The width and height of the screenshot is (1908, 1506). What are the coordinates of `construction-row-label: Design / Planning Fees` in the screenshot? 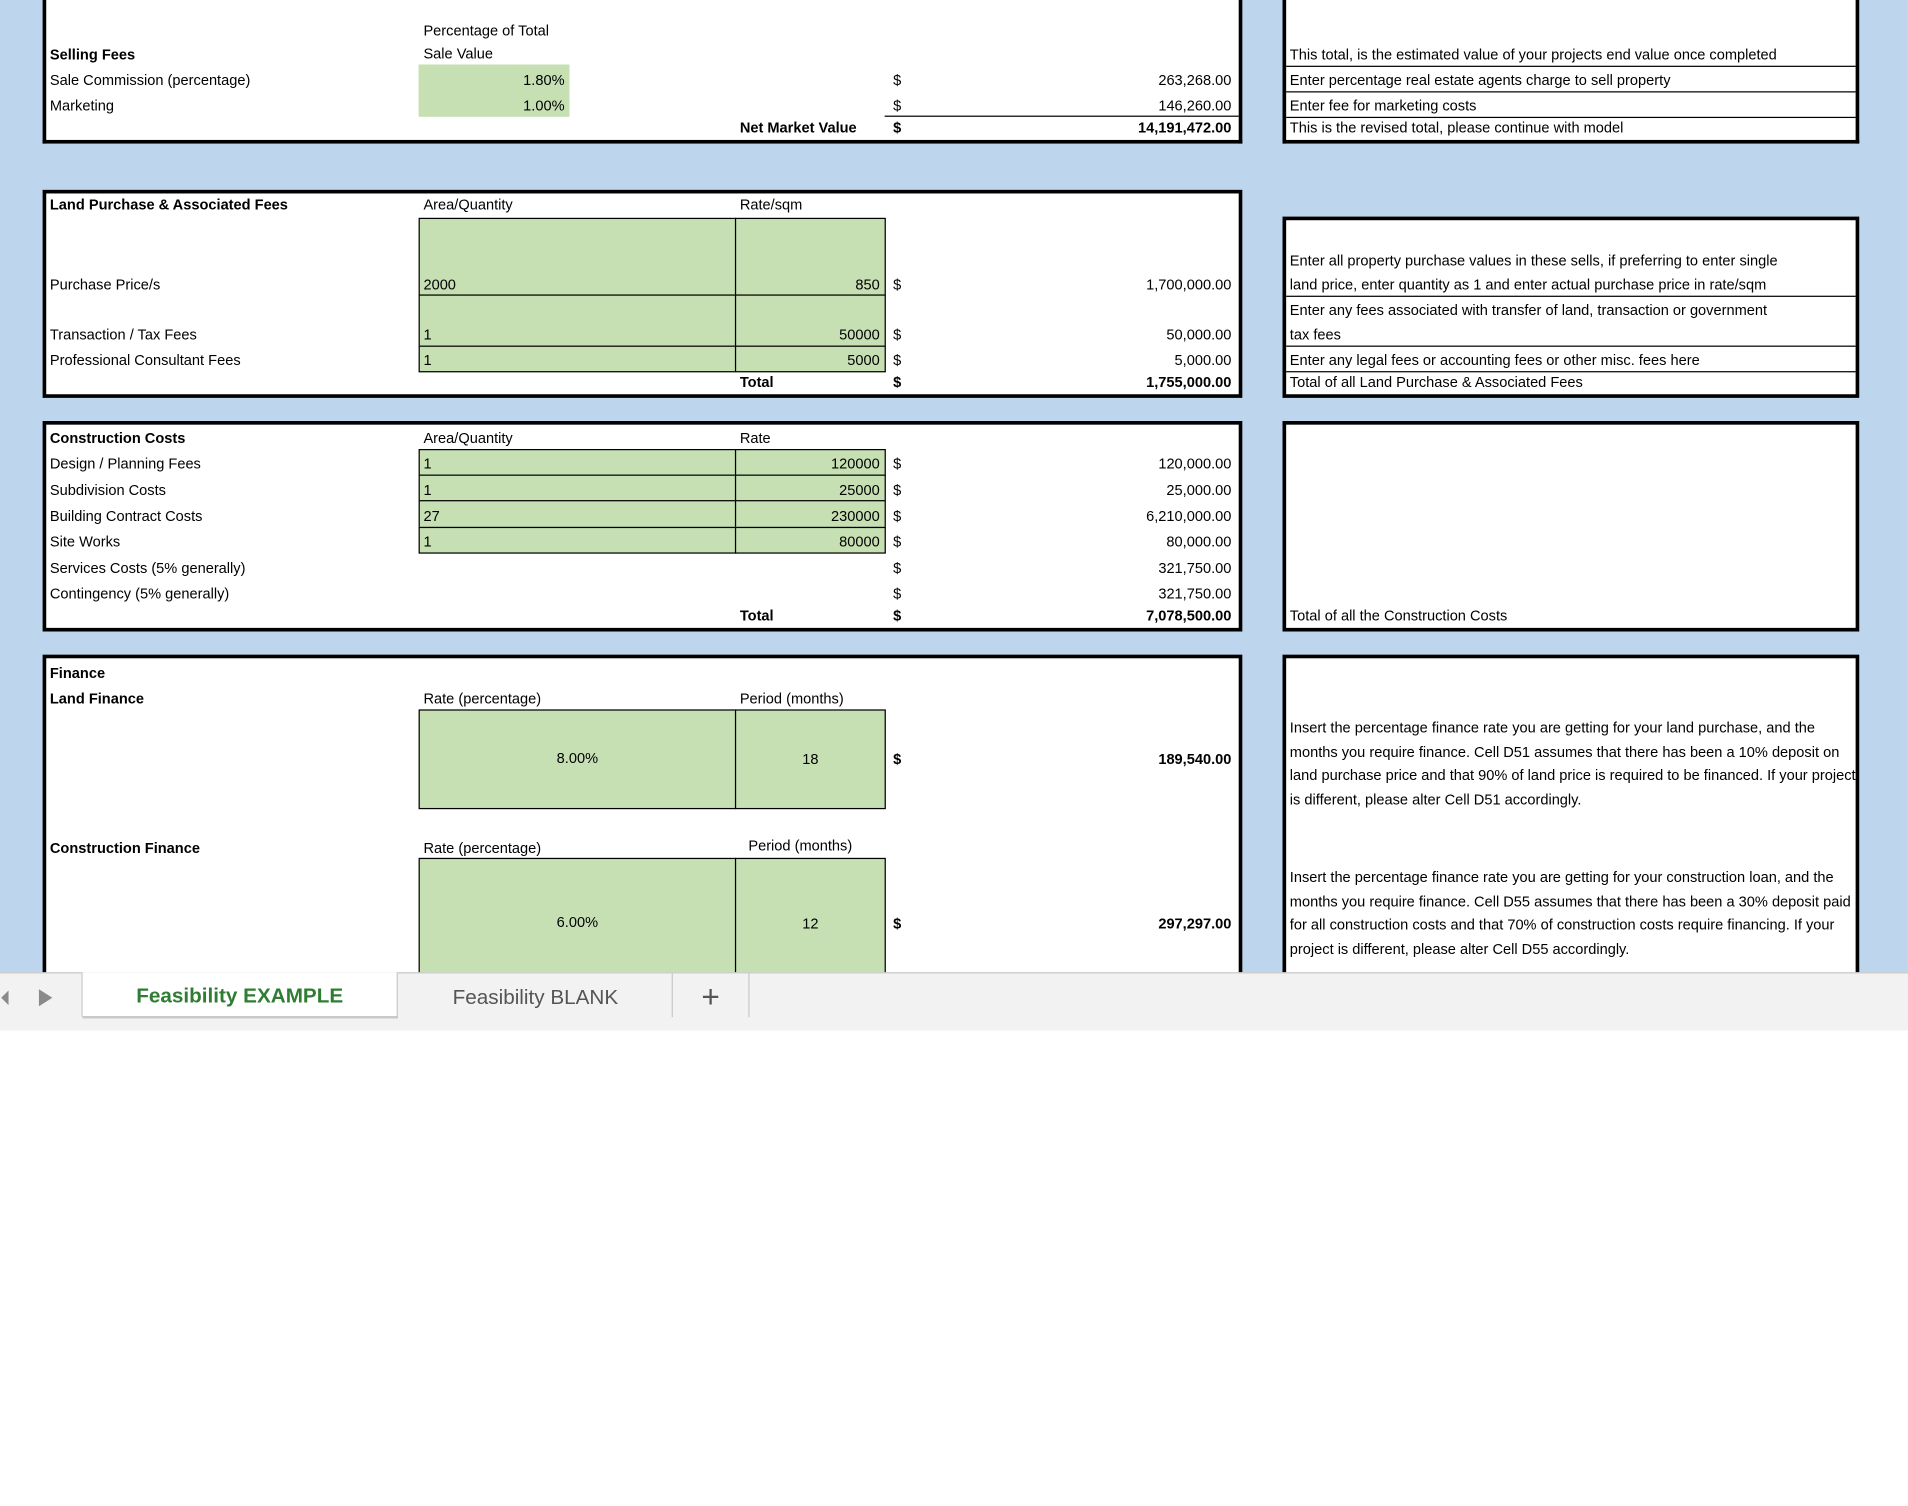 It's located at (125, 464).